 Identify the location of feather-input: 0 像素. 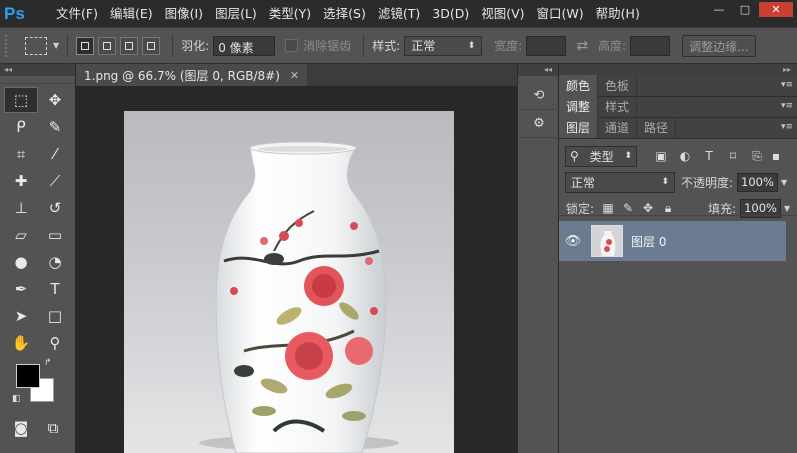
(244, 45).